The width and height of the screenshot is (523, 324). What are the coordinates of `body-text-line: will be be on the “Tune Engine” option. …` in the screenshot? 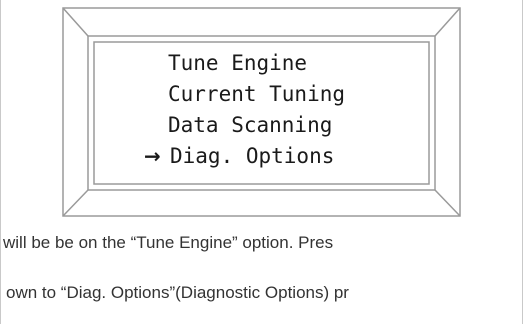 It's located at (168, 242).